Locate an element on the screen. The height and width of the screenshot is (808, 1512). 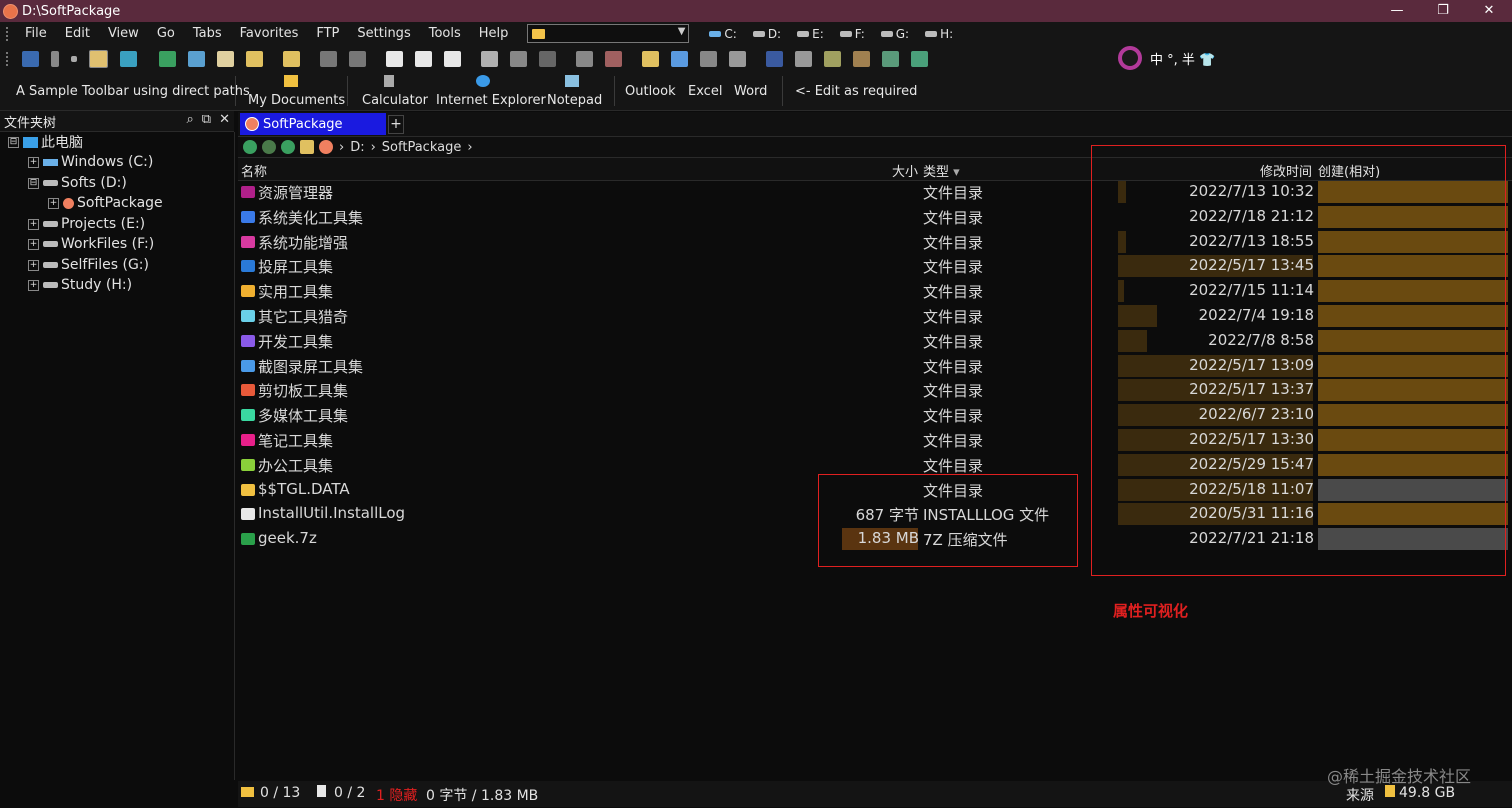
sample-toolbar-label: A Sample Toolbar using direct paths is located at coordinates (133, 91).